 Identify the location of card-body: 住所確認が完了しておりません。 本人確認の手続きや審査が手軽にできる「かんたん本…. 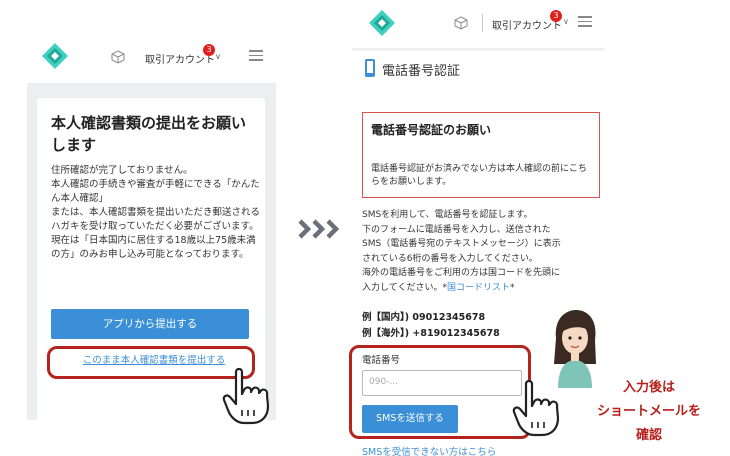
(157, 213).